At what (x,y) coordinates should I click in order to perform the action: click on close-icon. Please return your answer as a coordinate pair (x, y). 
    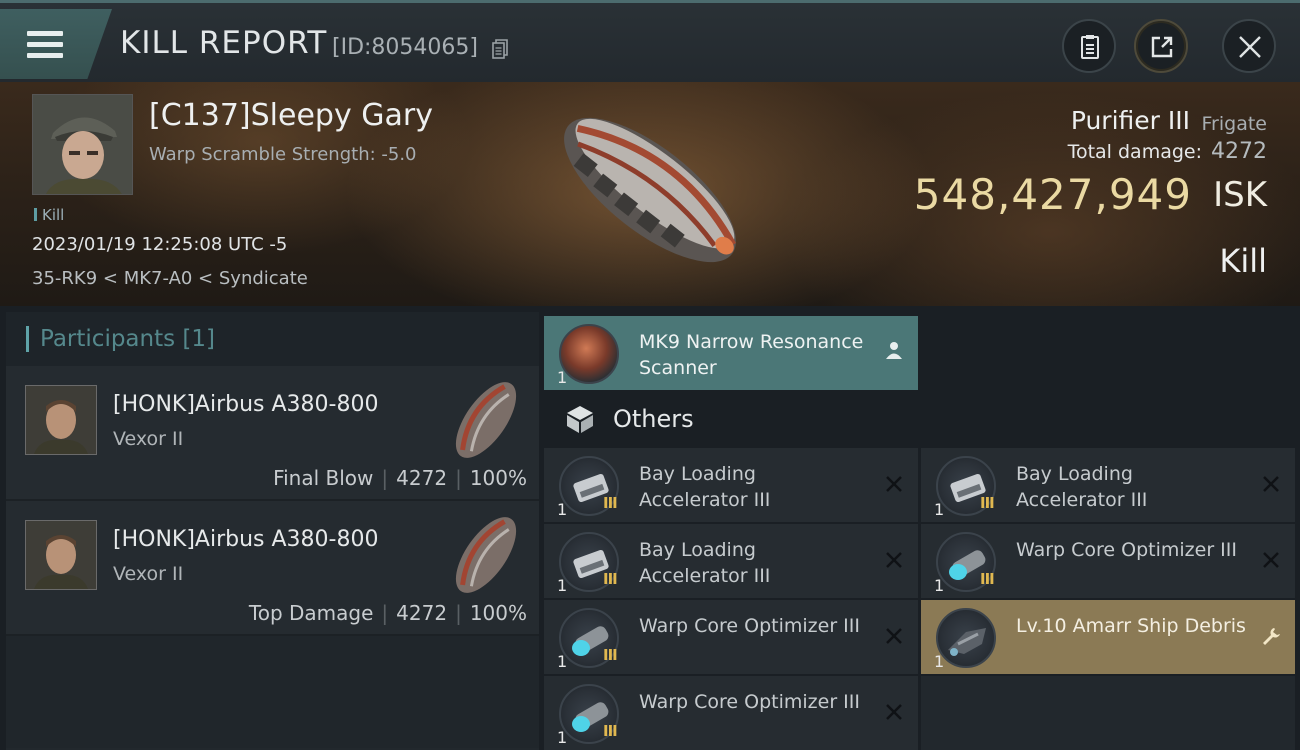
    Looking at the image, I should click on (1250, 47).